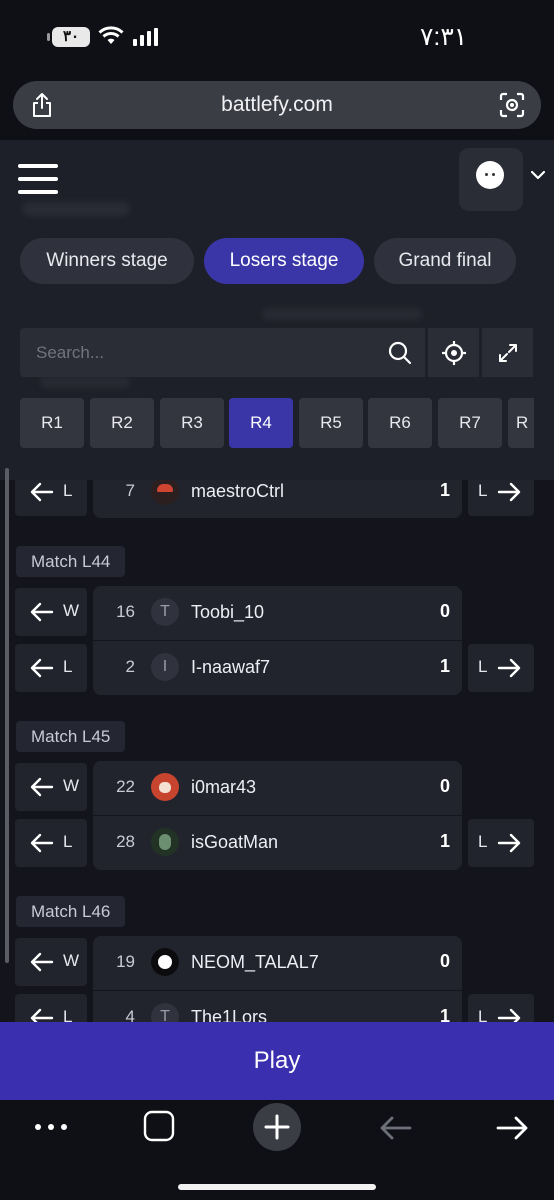 The height and width of the screenshot is (1200, 554). I want to click on player-name: i0mar43, so click(224, 787).